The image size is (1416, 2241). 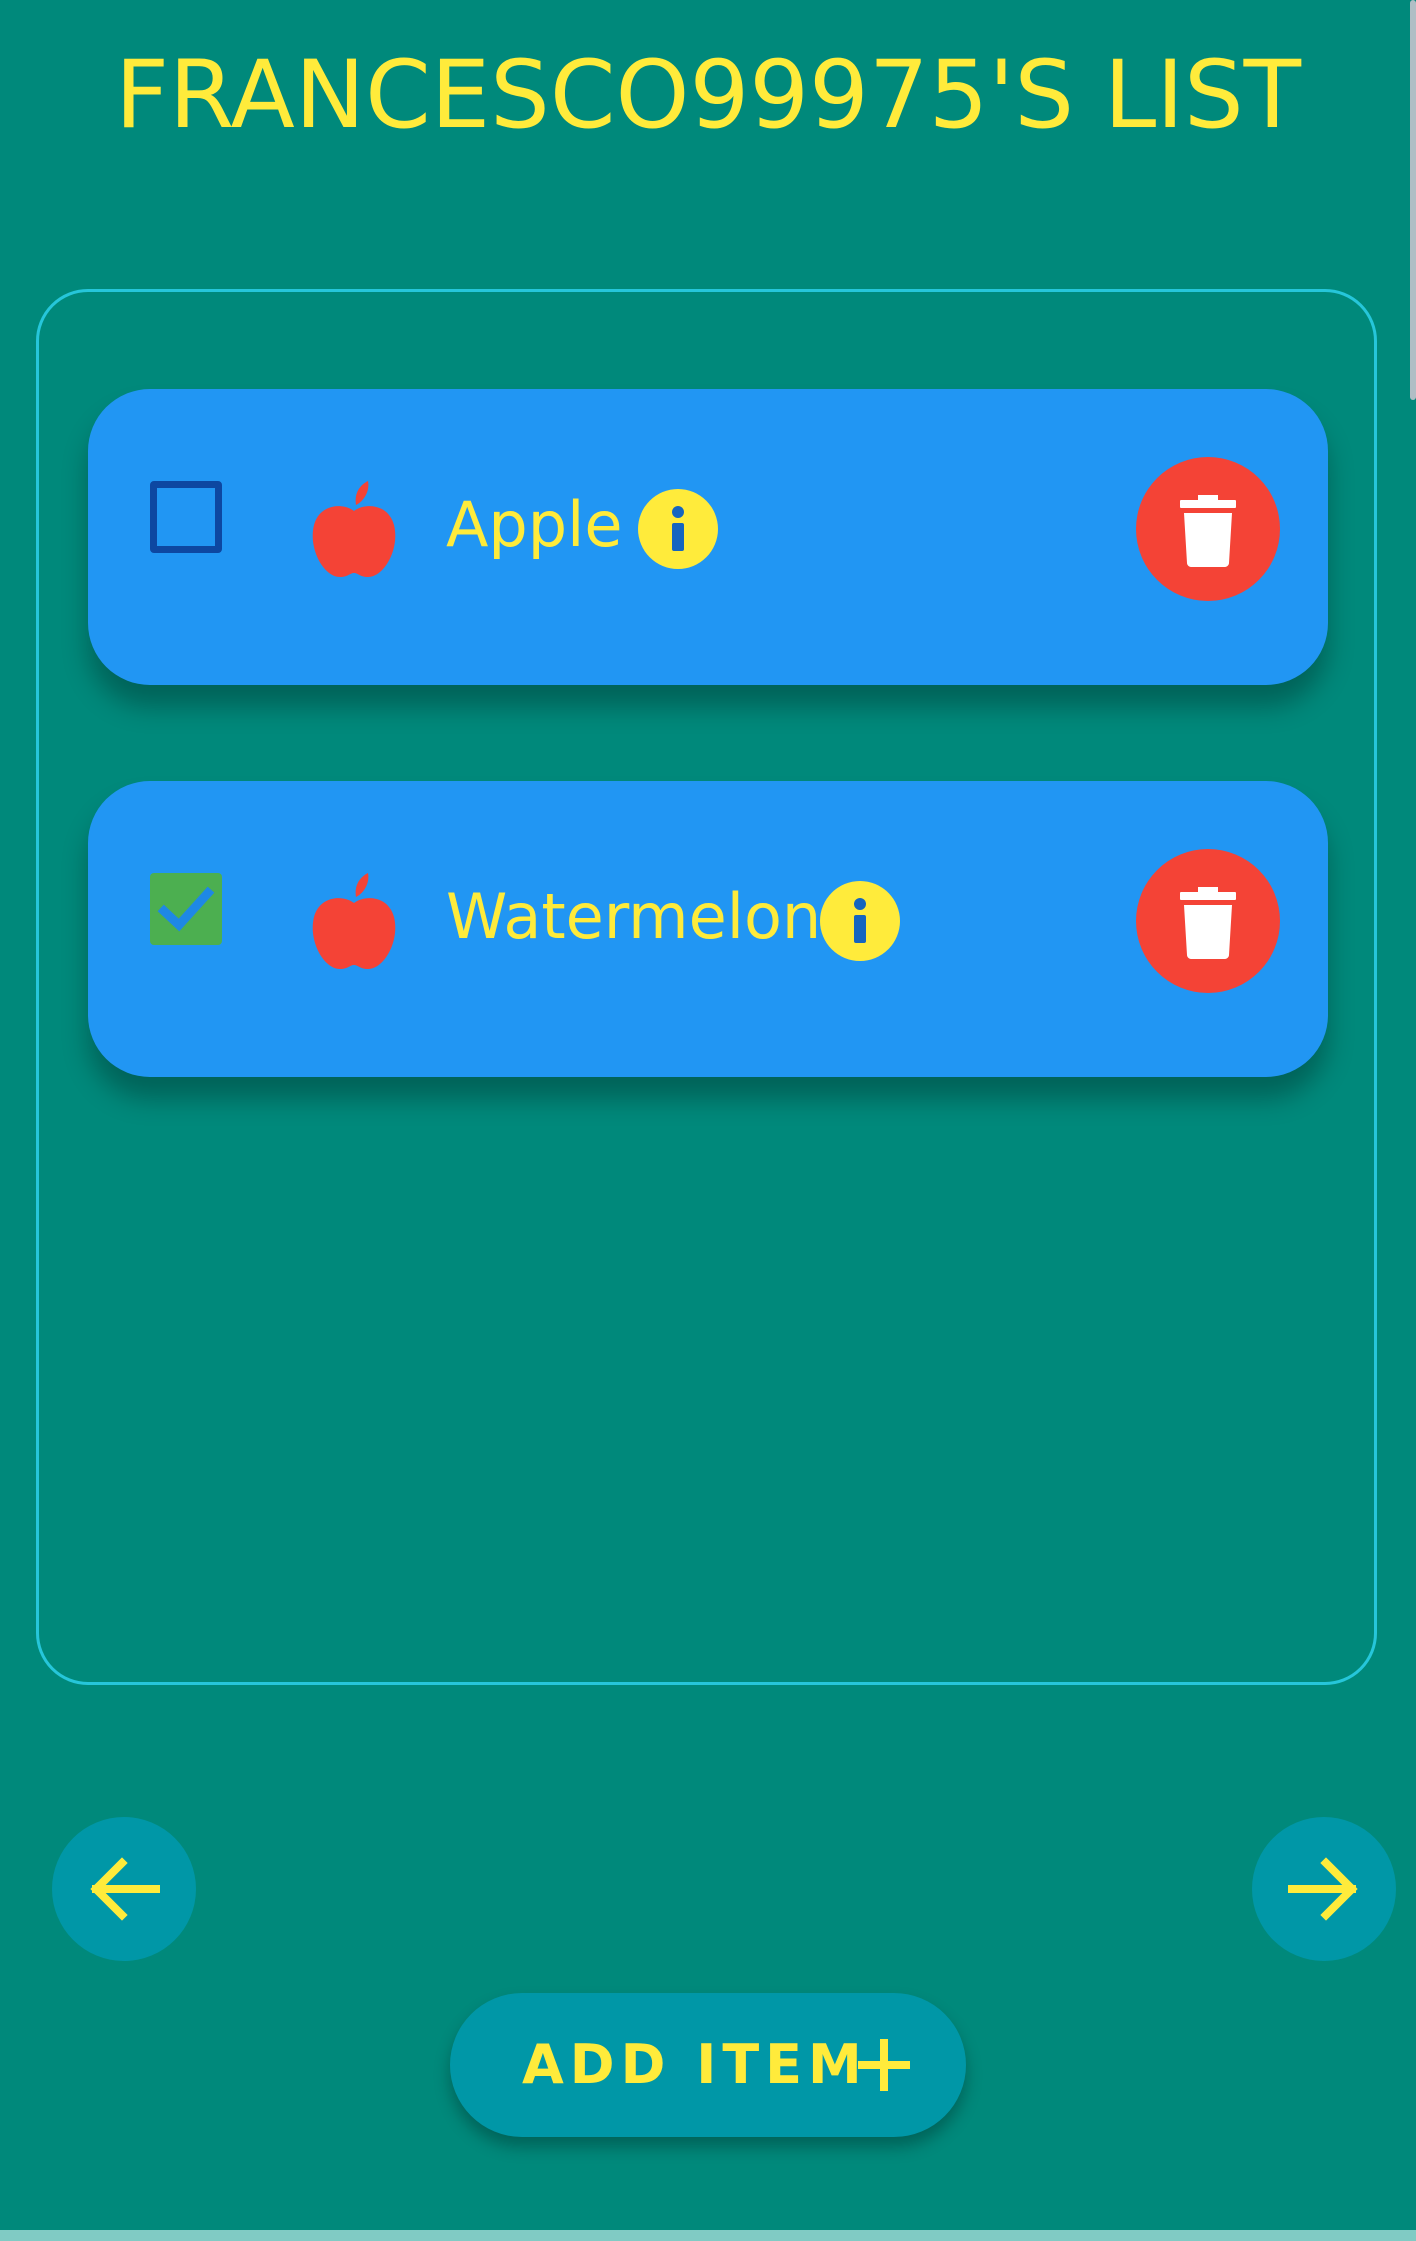 I want to click on page-title: FRANCESCO99975'S LIST, so click(x=708, y=95).